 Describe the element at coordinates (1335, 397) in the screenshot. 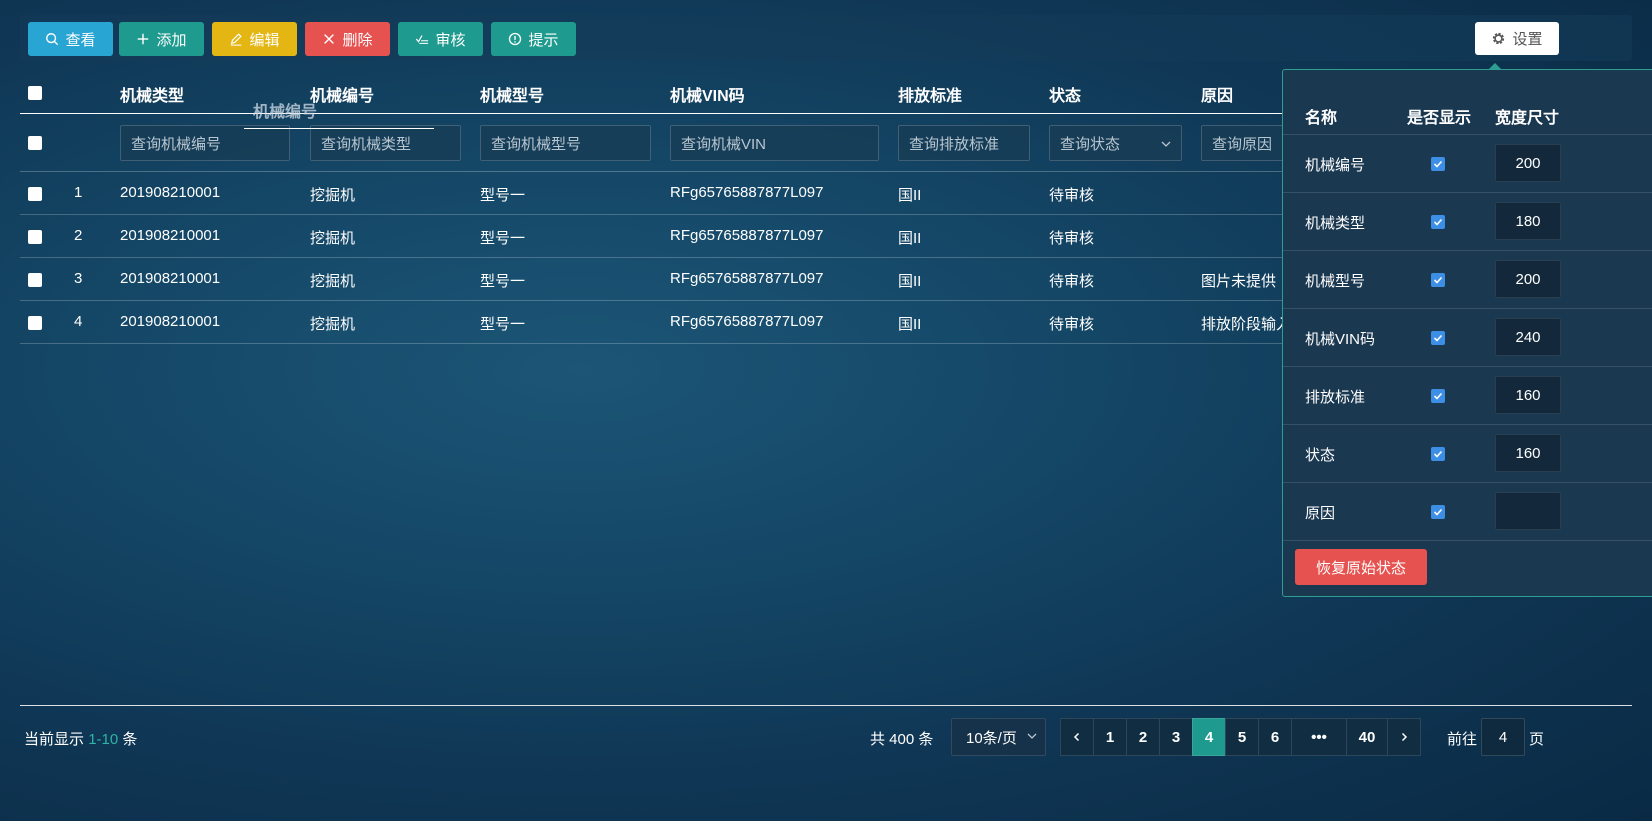

I see `settings-row-name: 排放标准` at that location.